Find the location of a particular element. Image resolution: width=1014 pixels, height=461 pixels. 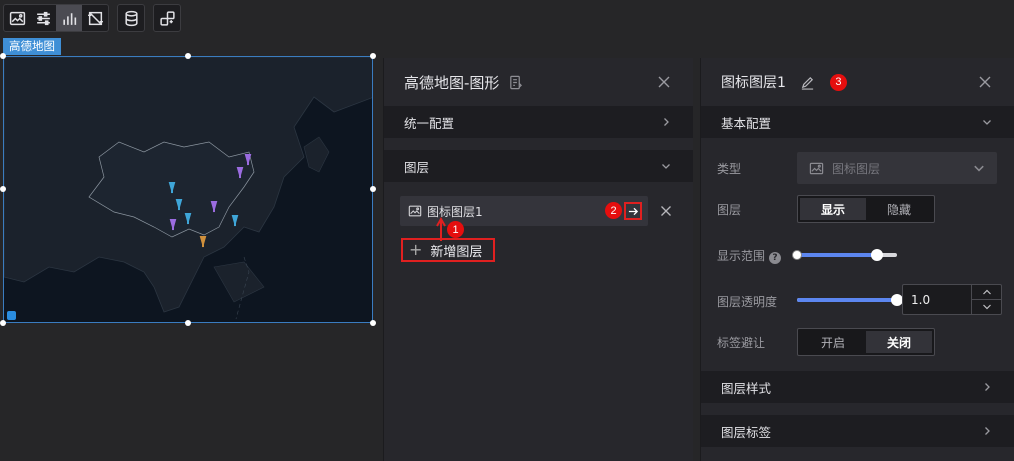

layer-label-section: 图层标签 is located at coordinates (857, 431).